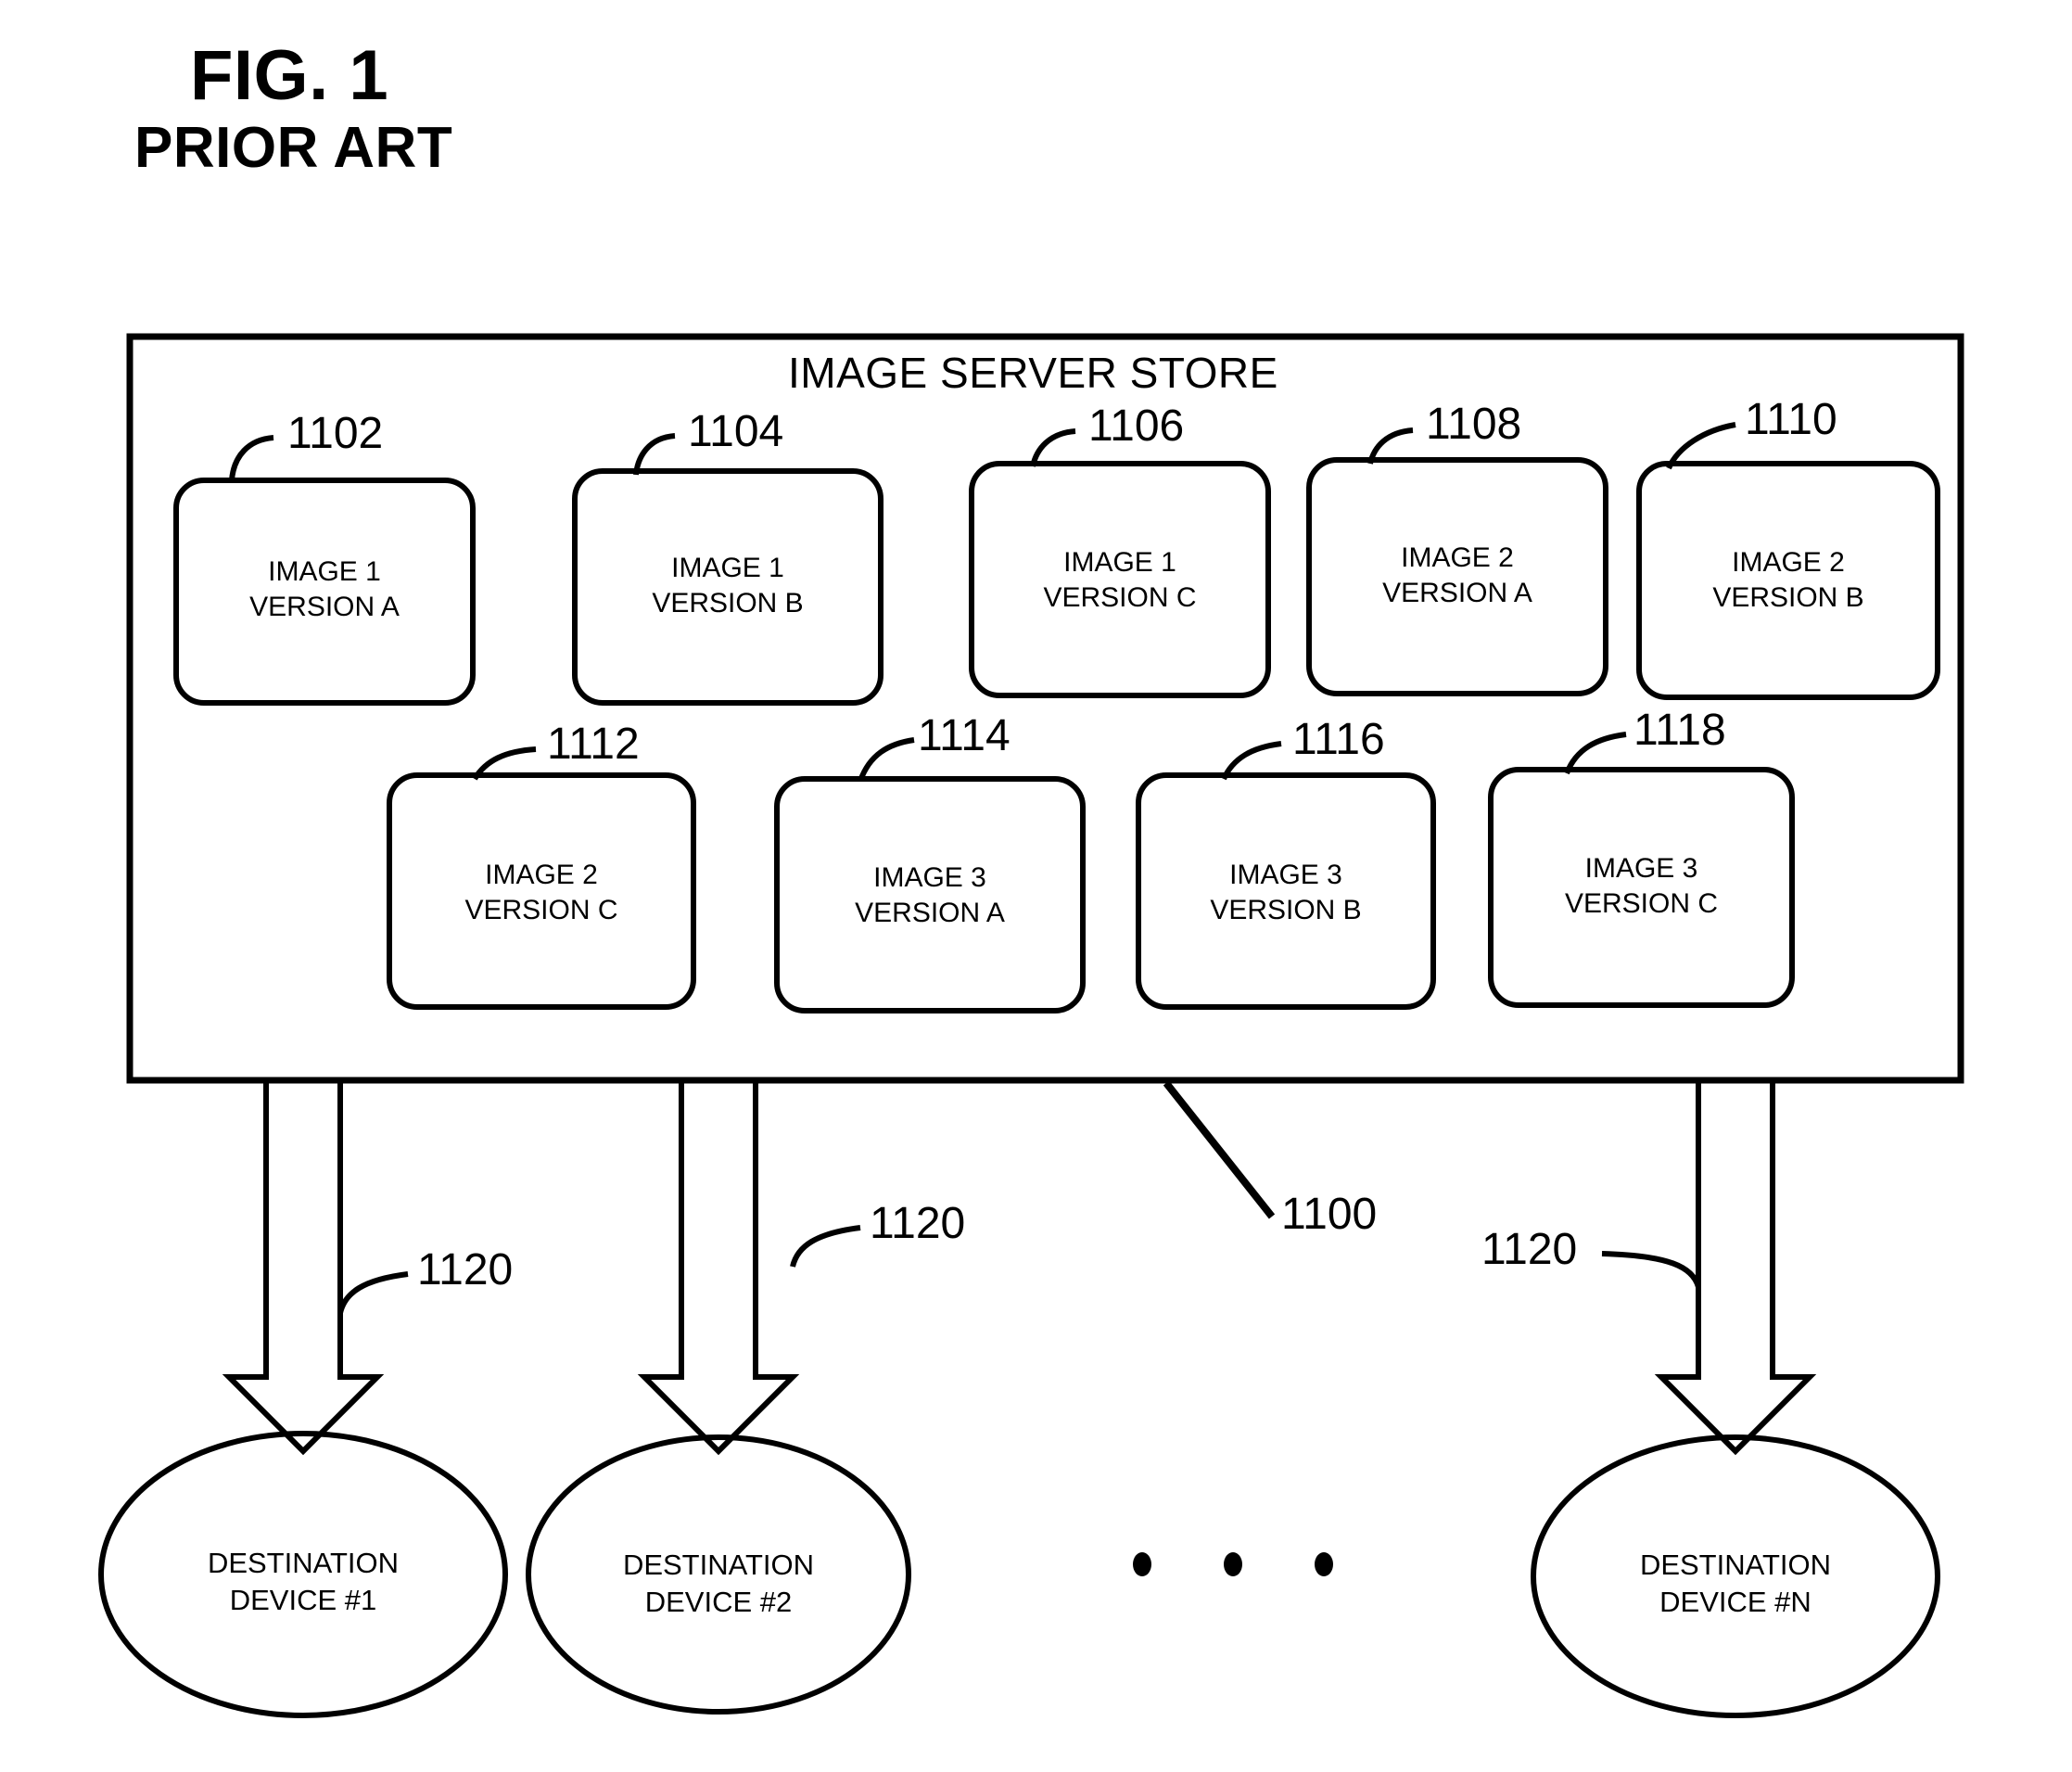 The height and width of the screenshot is (1772, 2072). Describe the element at coordinates (826, 1247) in the screenshot. I see `leader-1120-b` at that location.